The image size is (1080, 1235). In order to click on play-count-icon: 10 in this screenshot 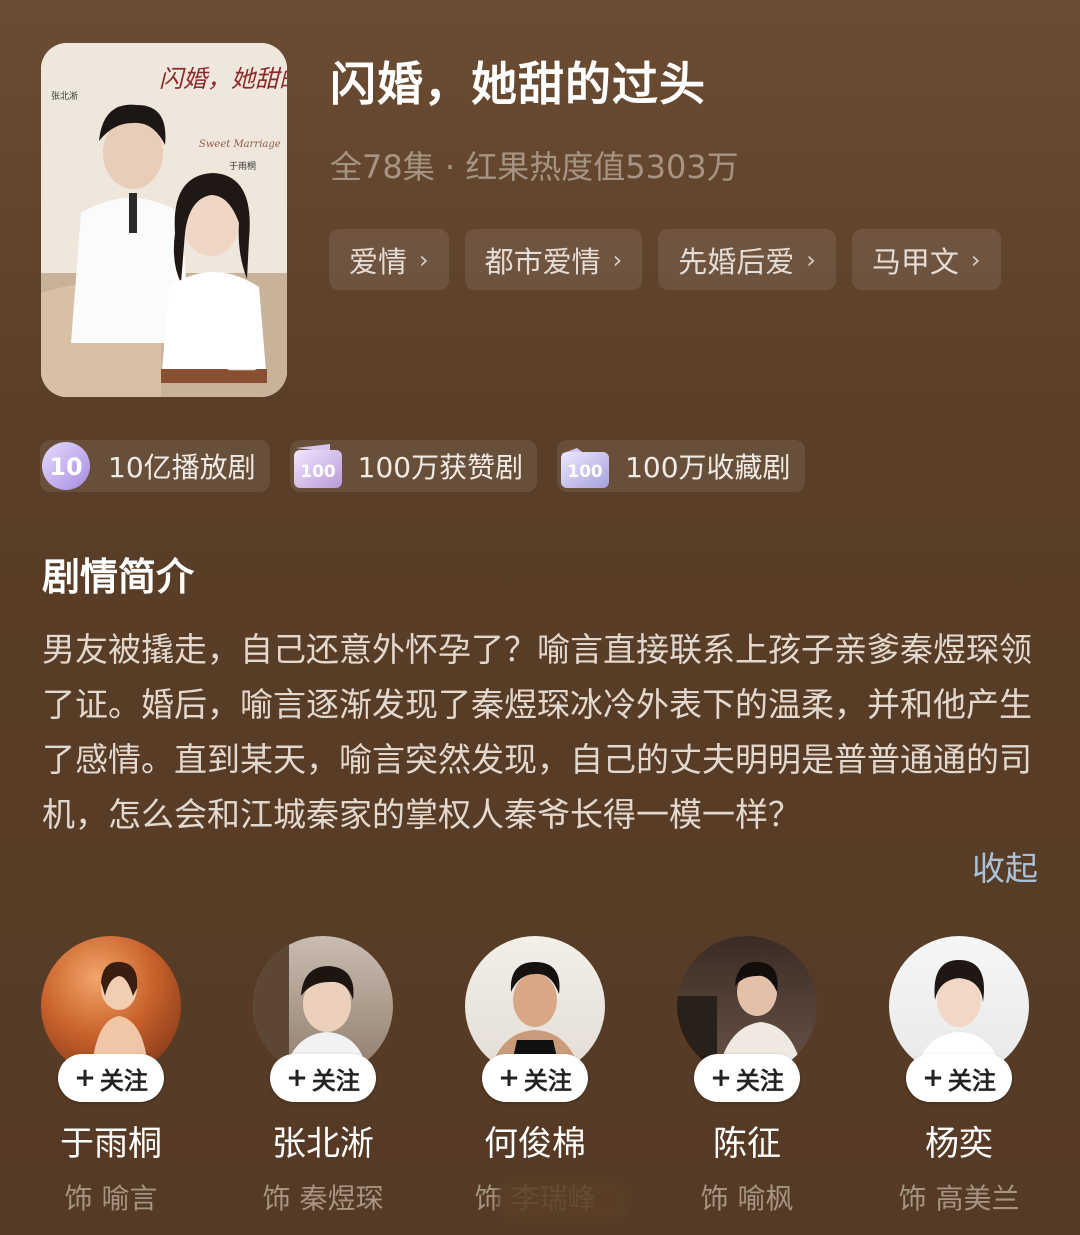, I will do `click(68, 466)`.